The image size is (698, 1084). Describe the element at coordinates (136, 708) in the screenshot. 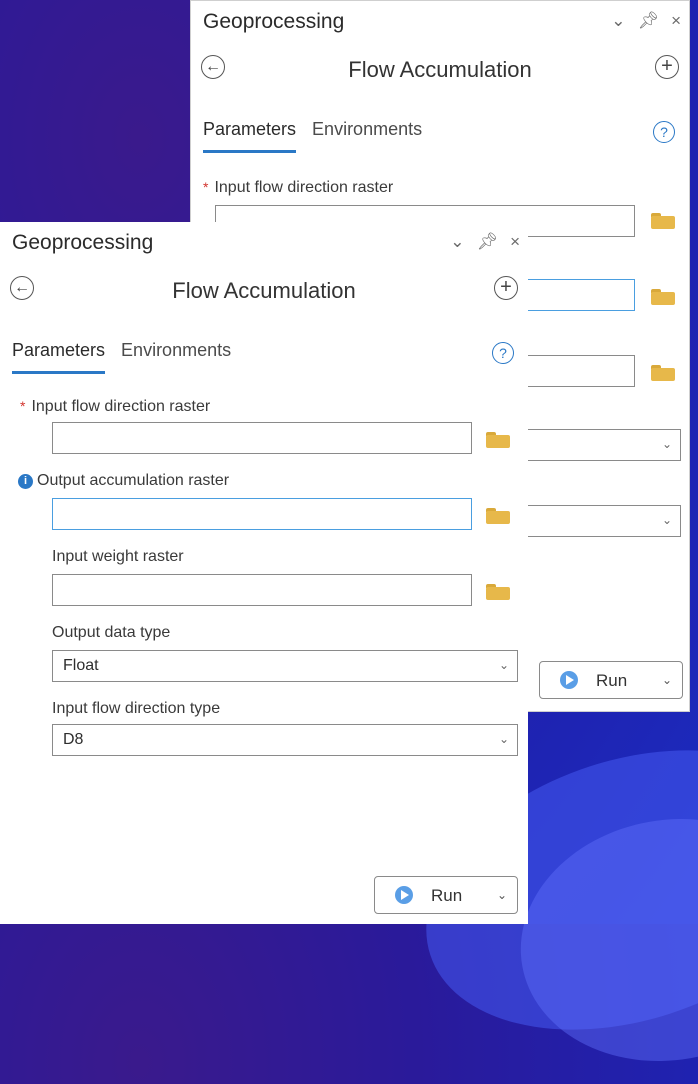

I see `param-label: Input flow direction type` at that location.